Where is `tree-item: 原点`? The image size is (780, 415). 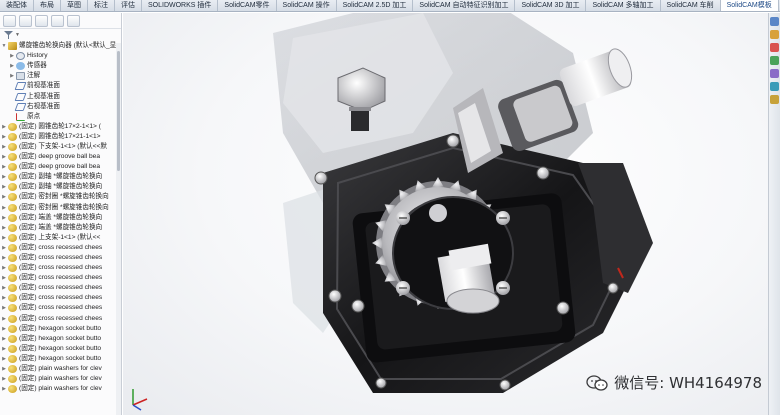 tree-item: 原点 is located at coordinates (60, 117).